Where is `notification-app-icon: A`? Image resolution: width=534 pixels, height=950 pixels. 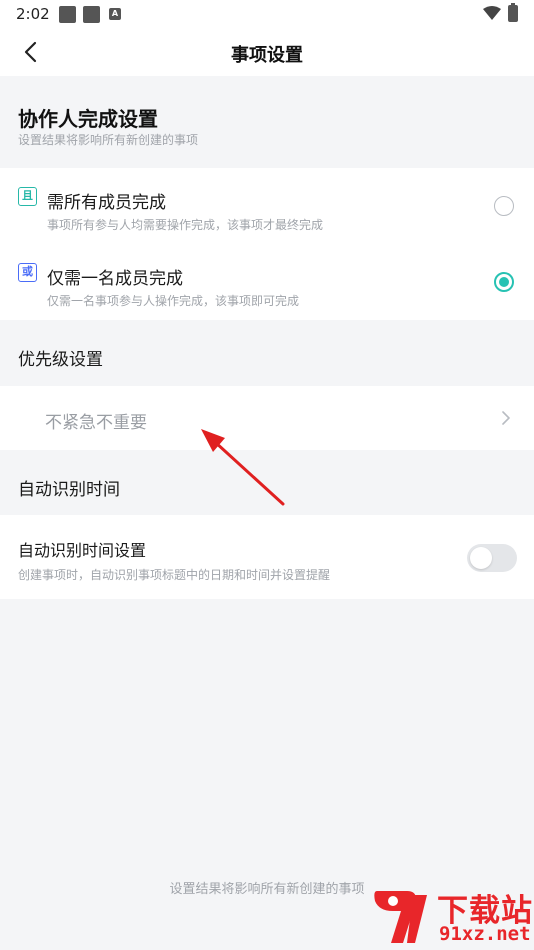 notification-app-icon: A is located at coordinates (115, 14).